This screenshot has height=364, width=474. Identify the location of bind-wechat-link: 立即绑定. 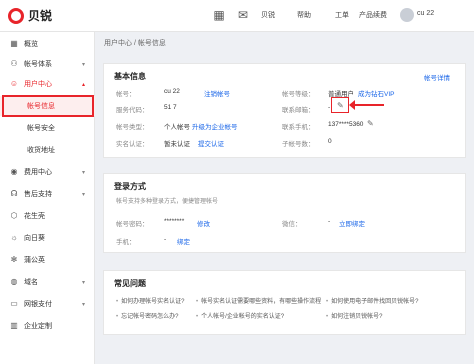
(352, 223).